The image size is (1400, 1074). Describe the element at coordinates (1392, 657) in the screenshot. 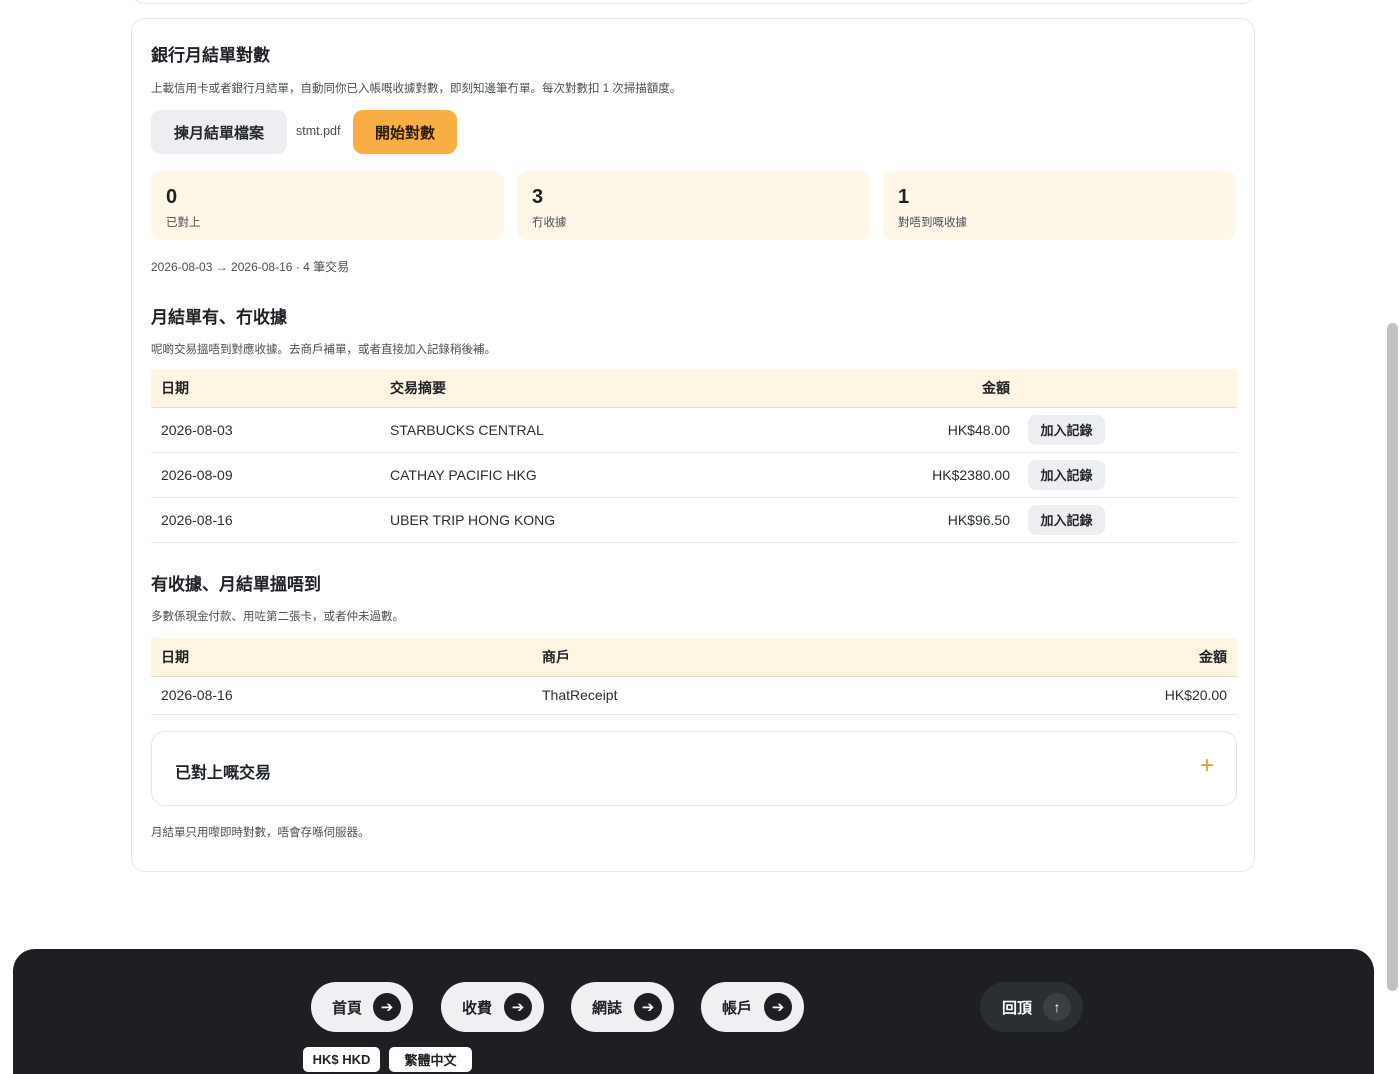

I see `page-scrollbar` at that location.